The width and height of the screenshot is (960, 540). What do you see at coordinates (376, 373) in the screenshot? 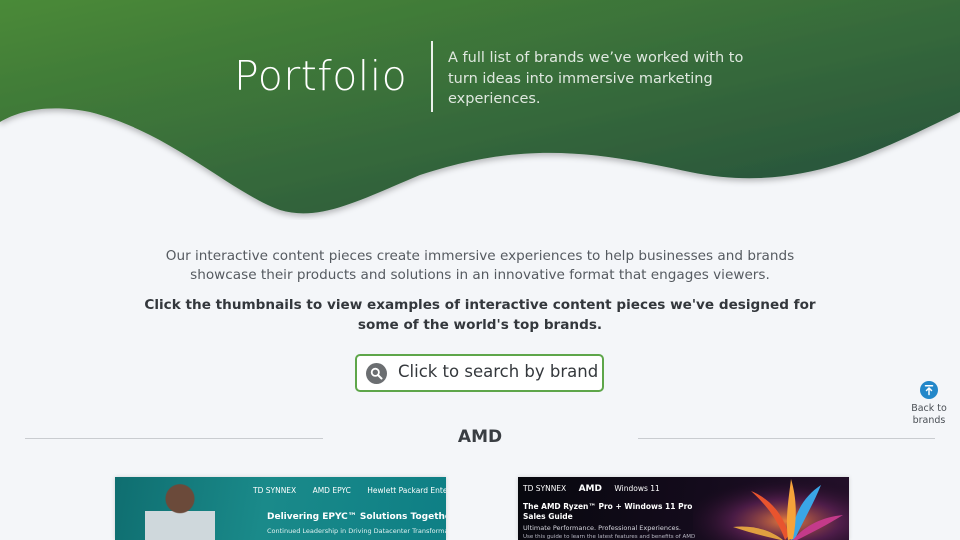
I see `search-icon` at bounding box center [376, 373].